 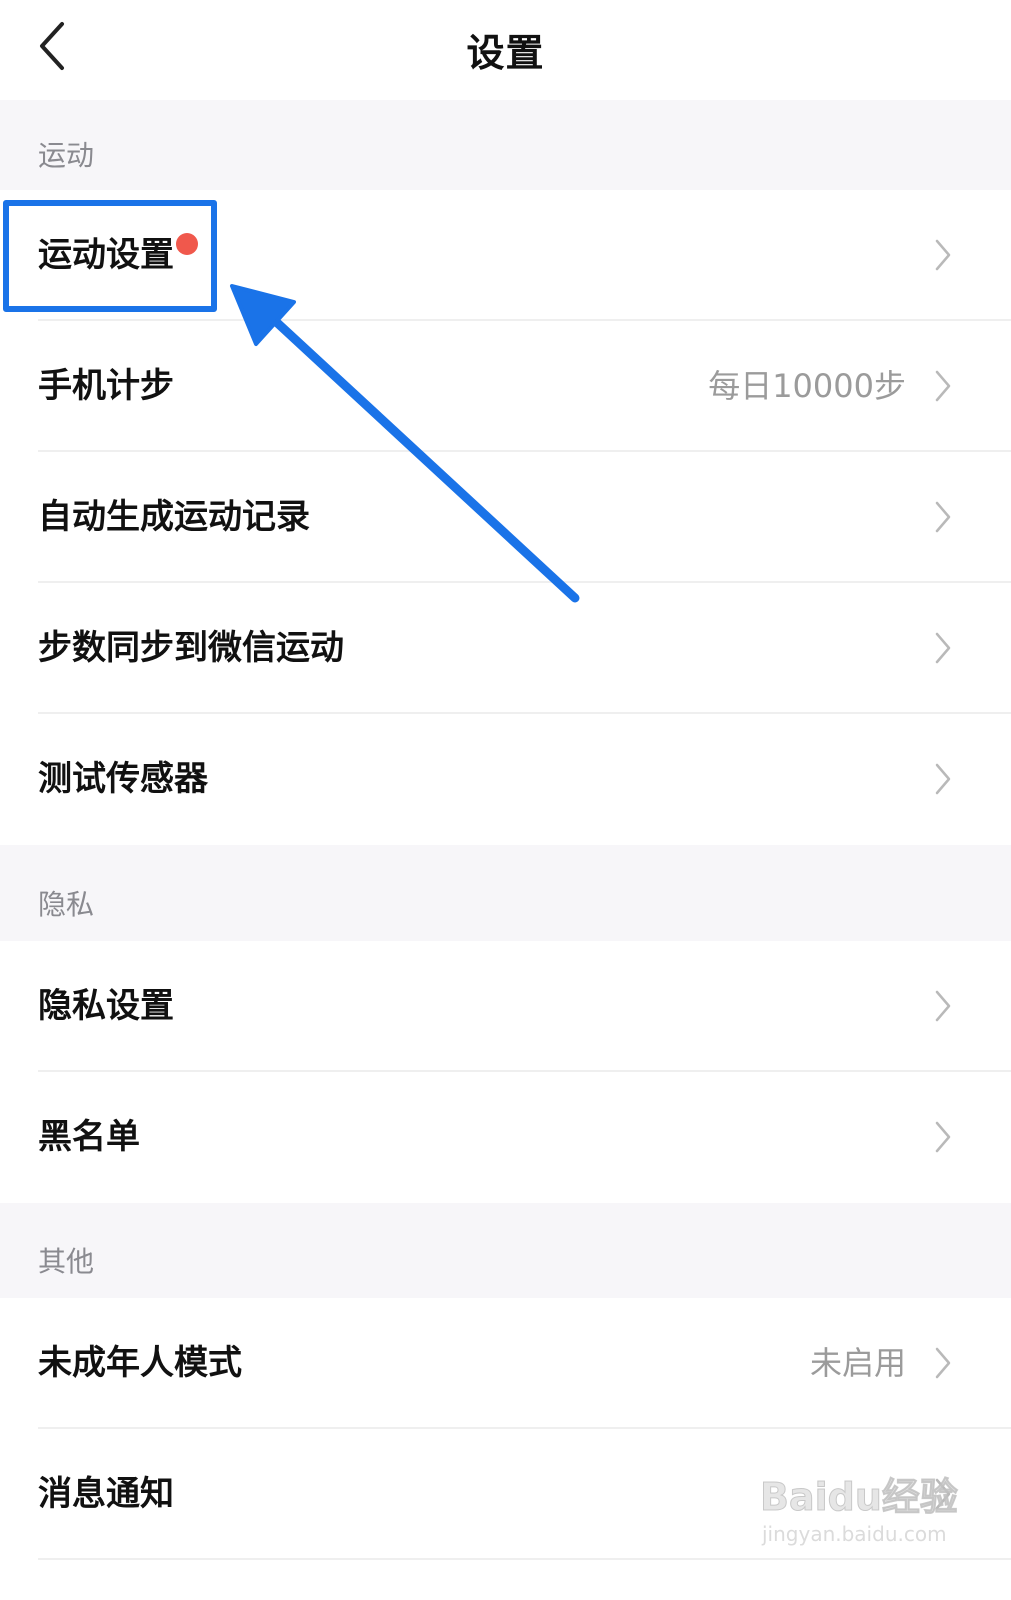 I want to click on page-title: 设置, so click(x=505, y=53).